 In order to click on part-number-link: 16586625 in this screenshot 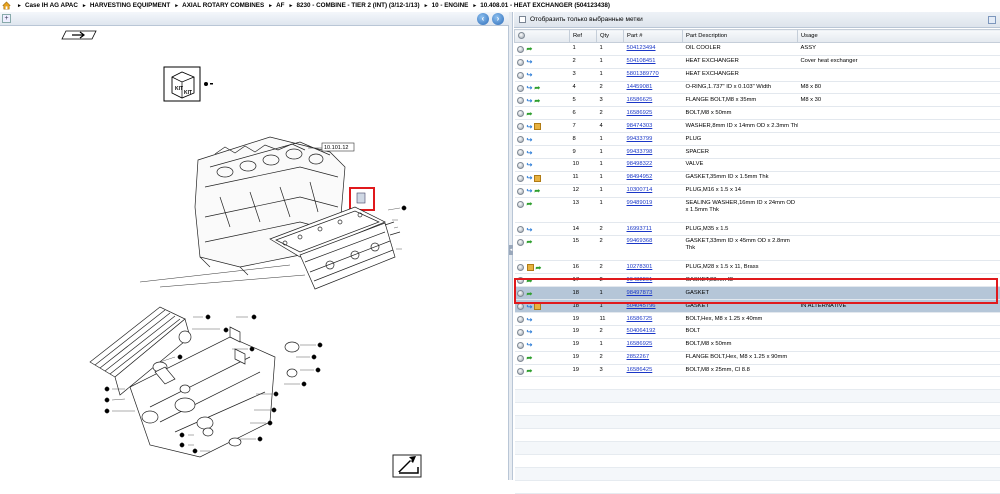, I will do `click(640, 100)`.